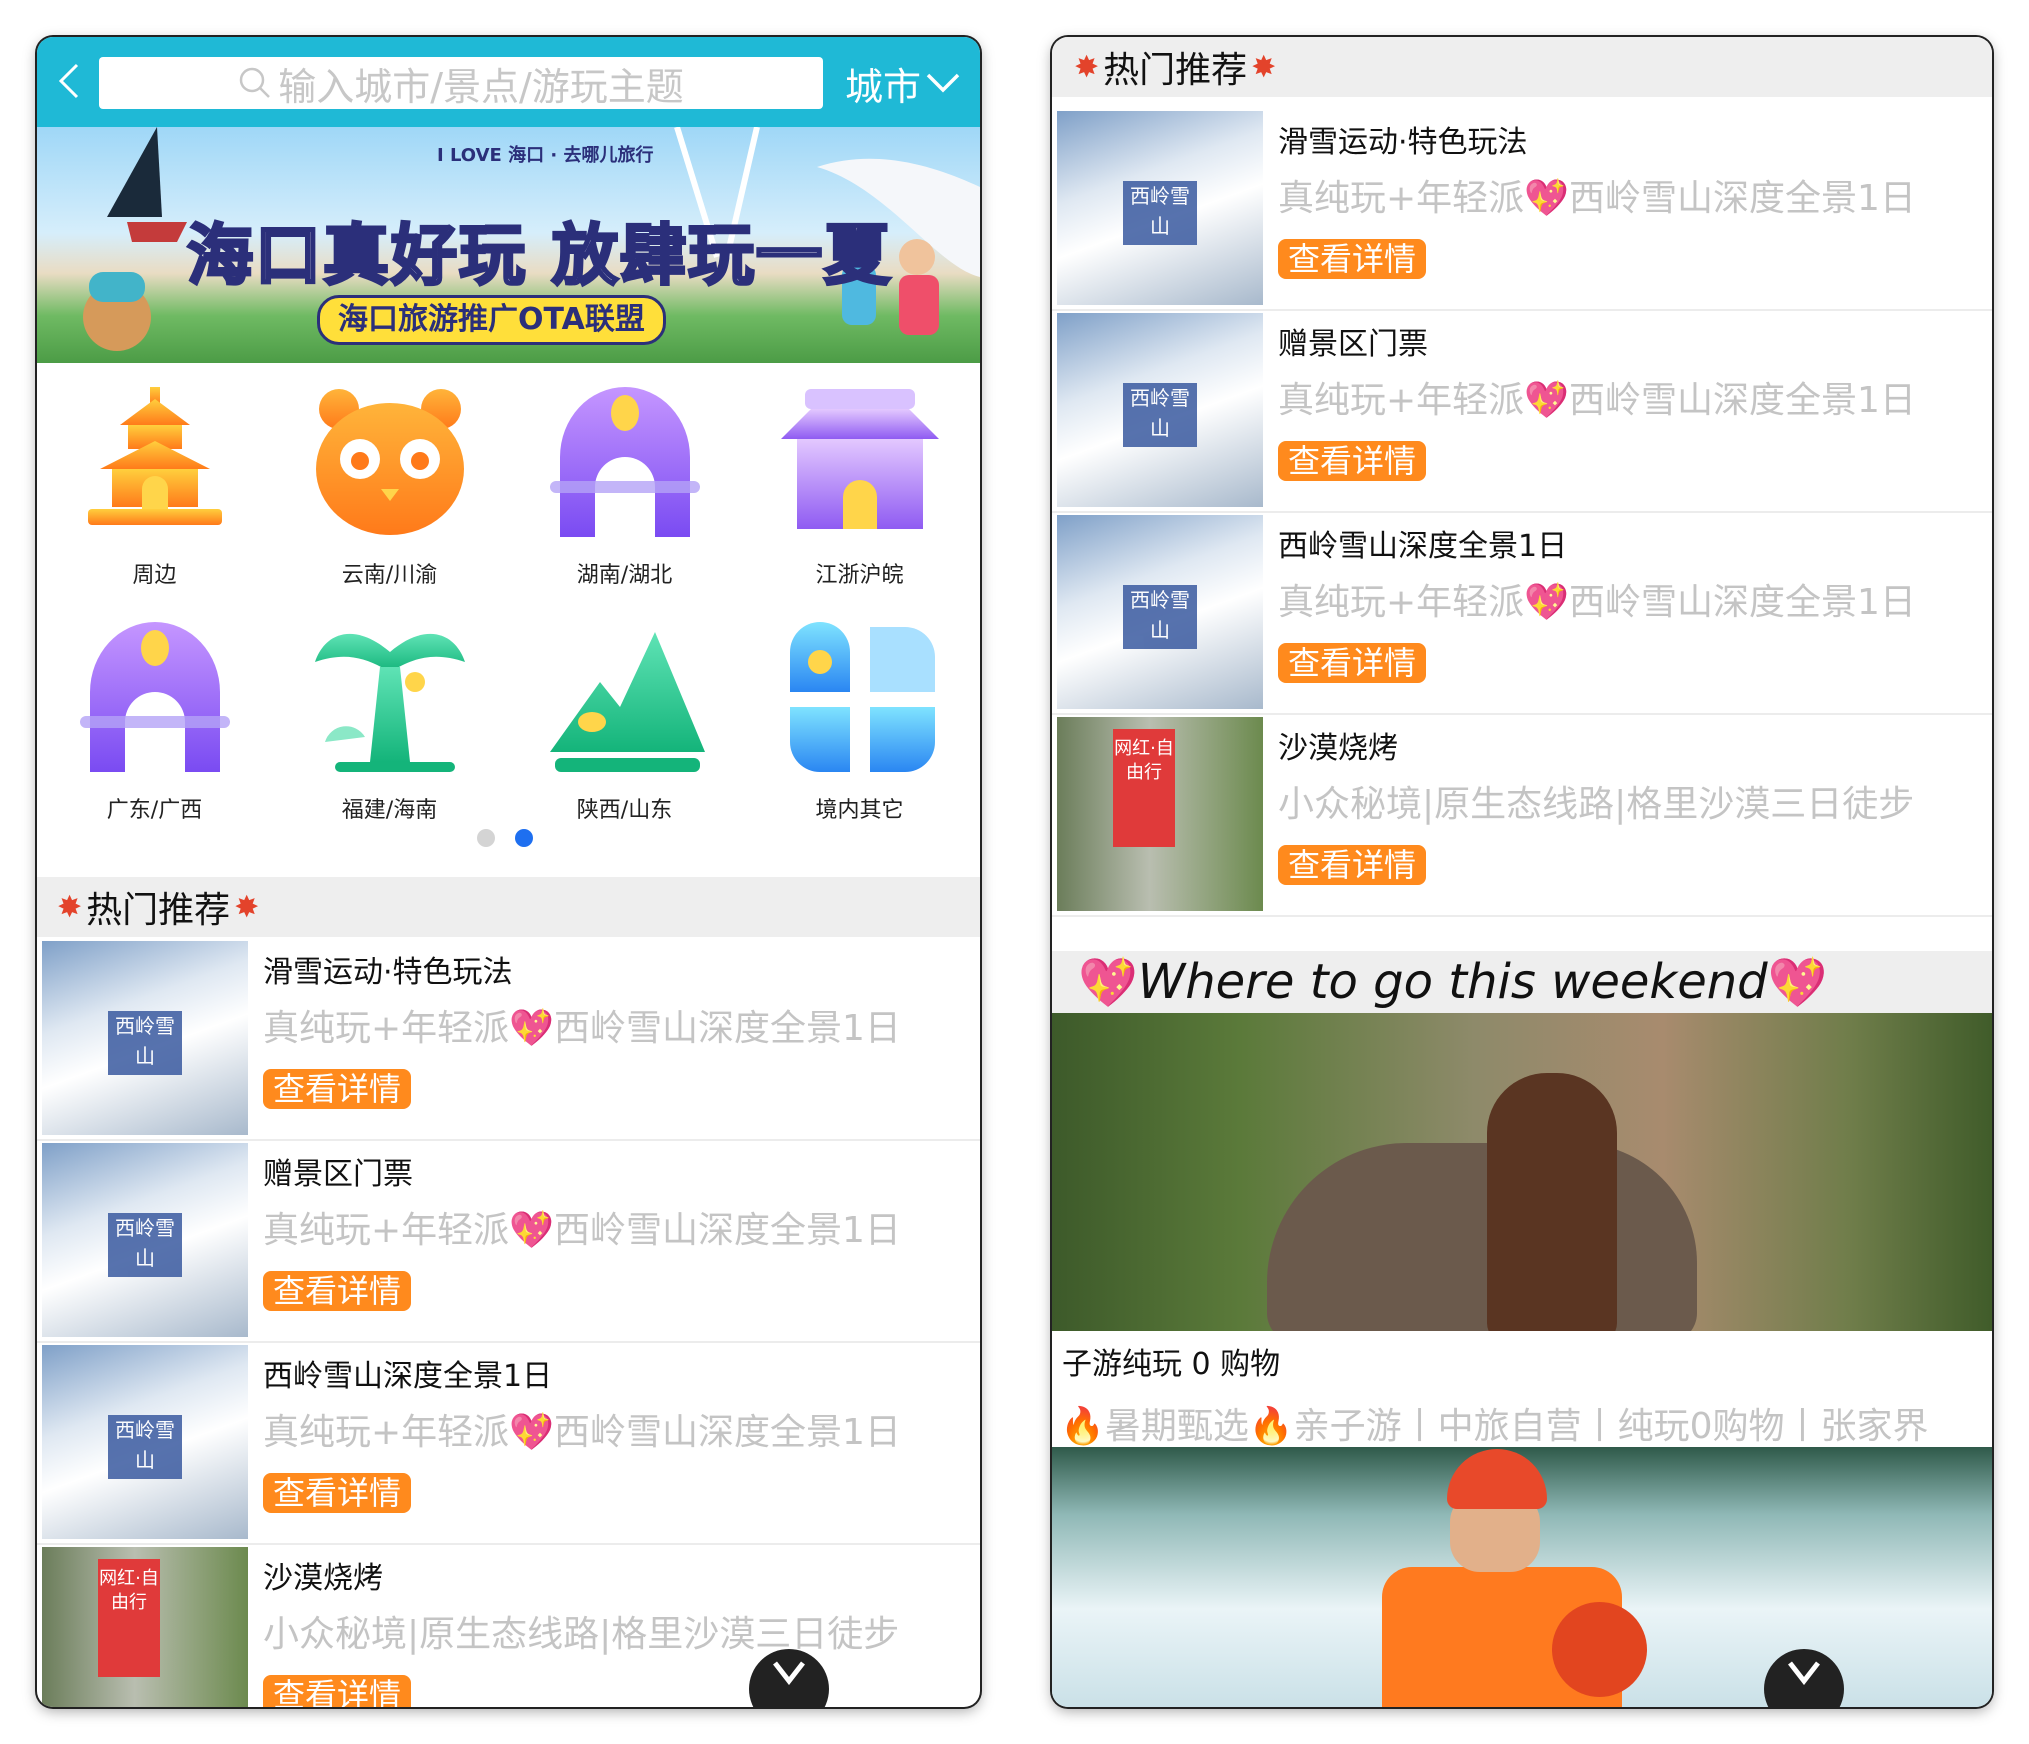 The height and width of the screenshot is (1744, 2029). Describe the element at coordinates (505, 838) in the screenshot. I see `page-indicator` at that location.